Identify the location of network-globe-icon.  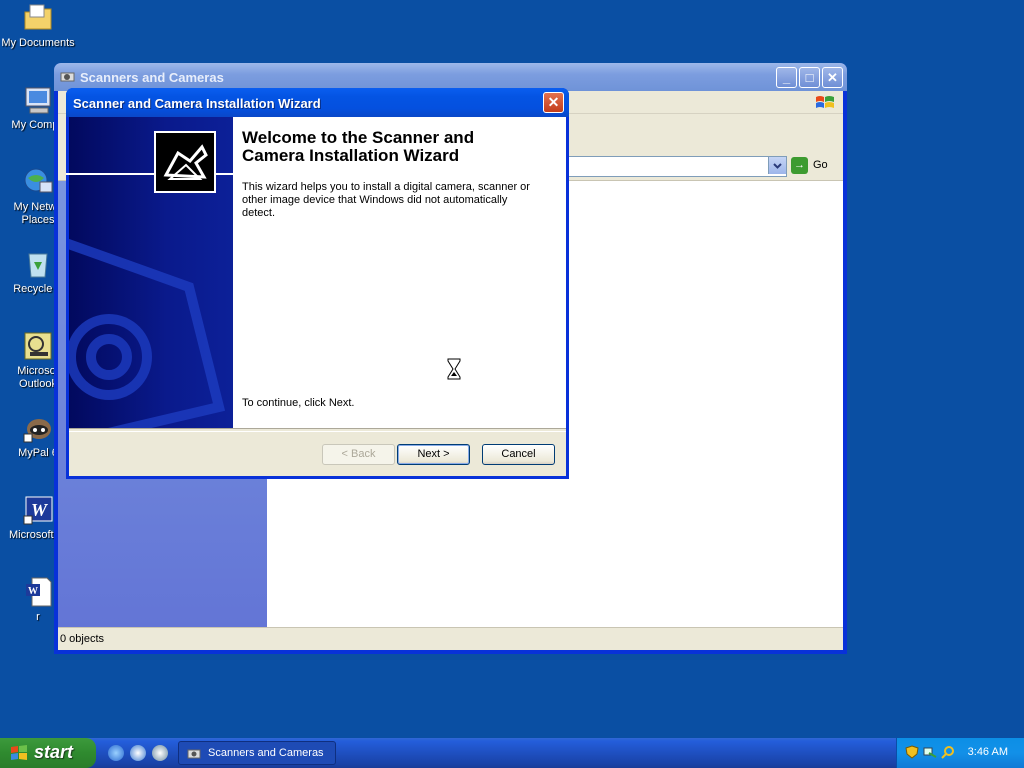
(38, 182).